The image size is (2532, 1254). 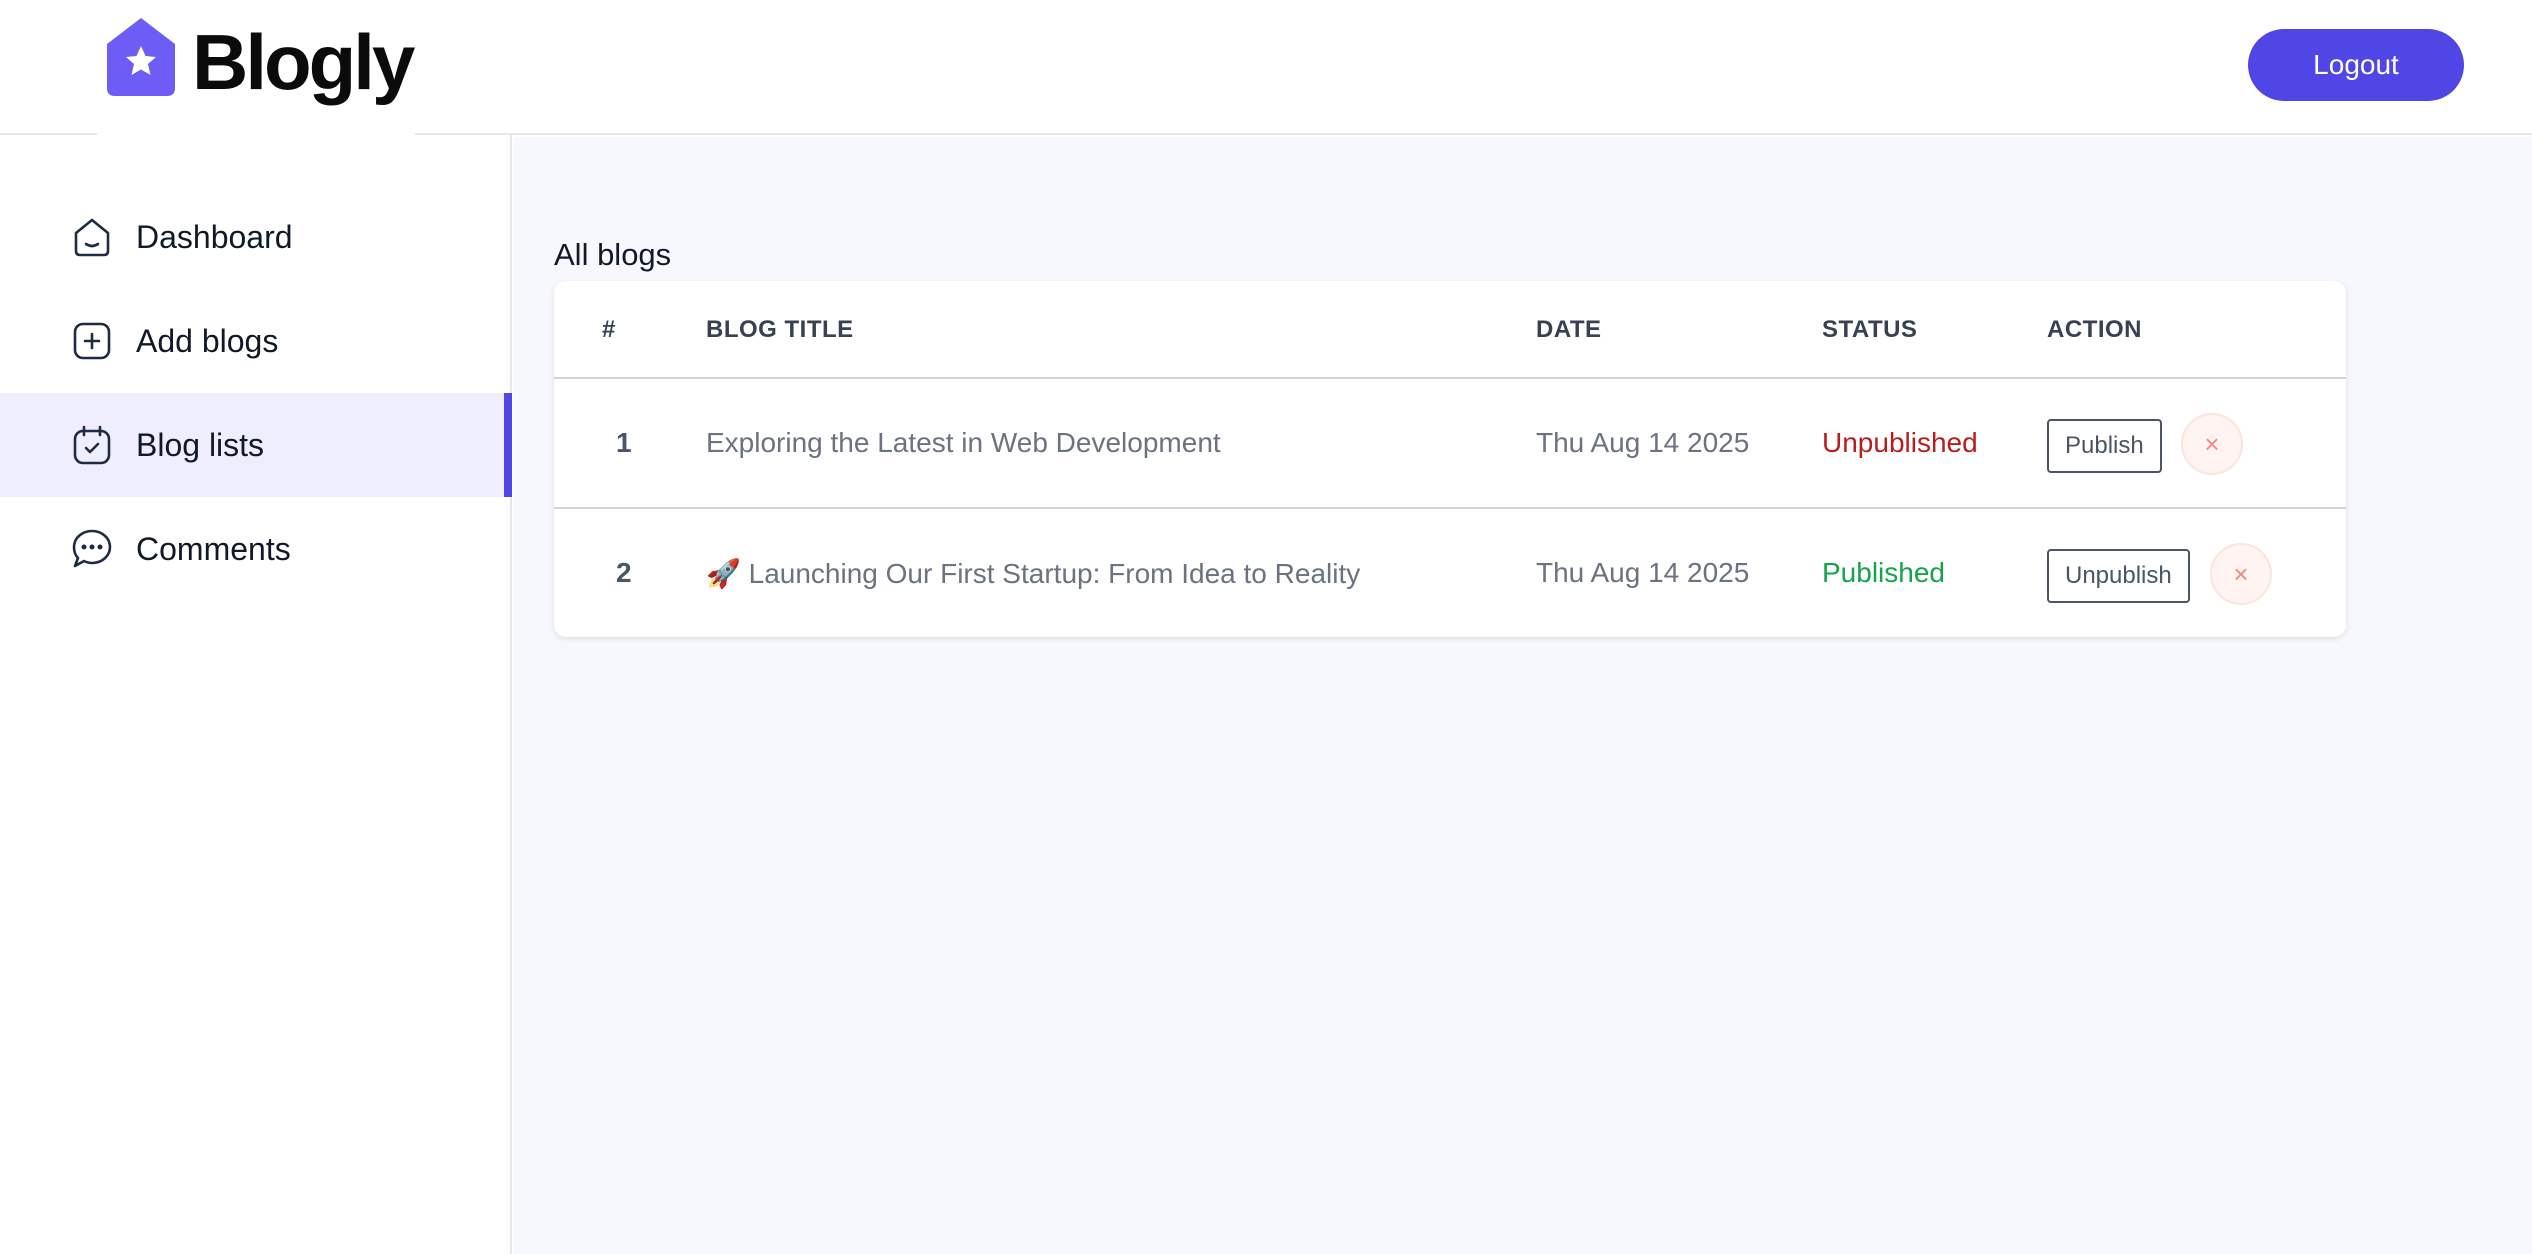 I want to click on brand-name: Blogly, so click(x=303, y=62).